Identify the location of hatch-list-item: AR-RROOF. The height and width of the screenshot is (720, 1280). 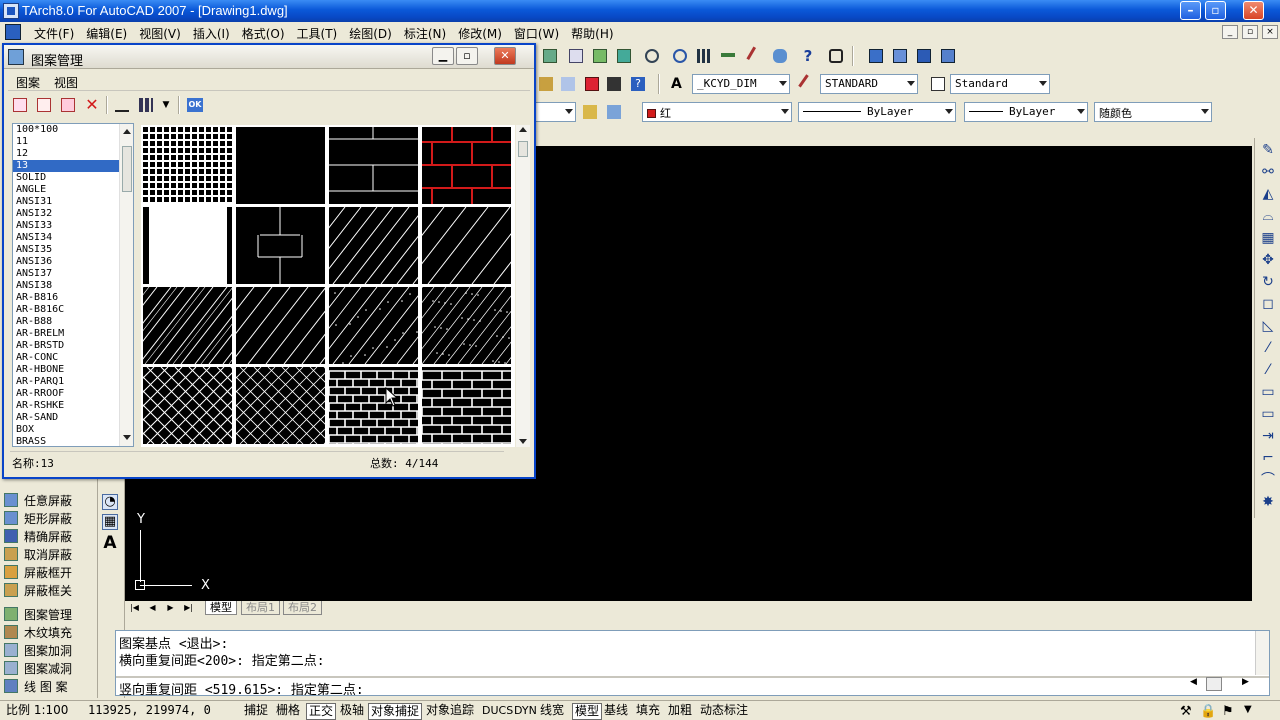
(73, 394).